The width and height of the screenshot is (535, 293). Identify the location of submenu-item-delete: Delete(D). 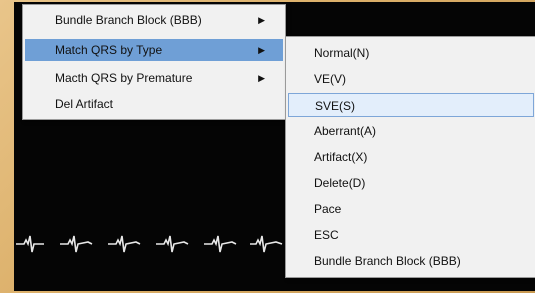
(411, 183).